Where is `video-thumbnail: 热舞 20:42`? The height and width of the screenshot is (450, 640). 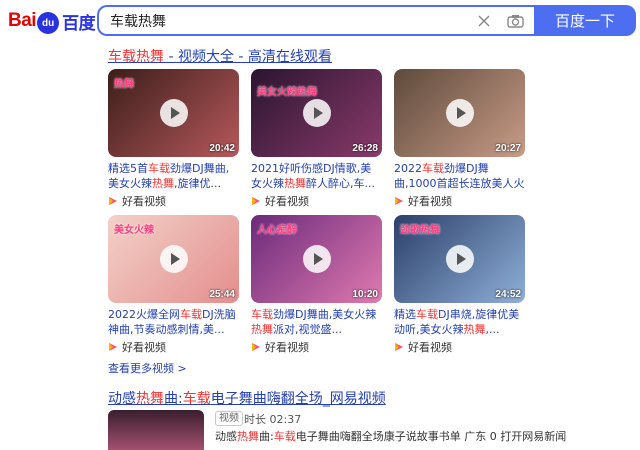 video-thumbnail: 热舞 20:42 is located at coordinates (173, 113).